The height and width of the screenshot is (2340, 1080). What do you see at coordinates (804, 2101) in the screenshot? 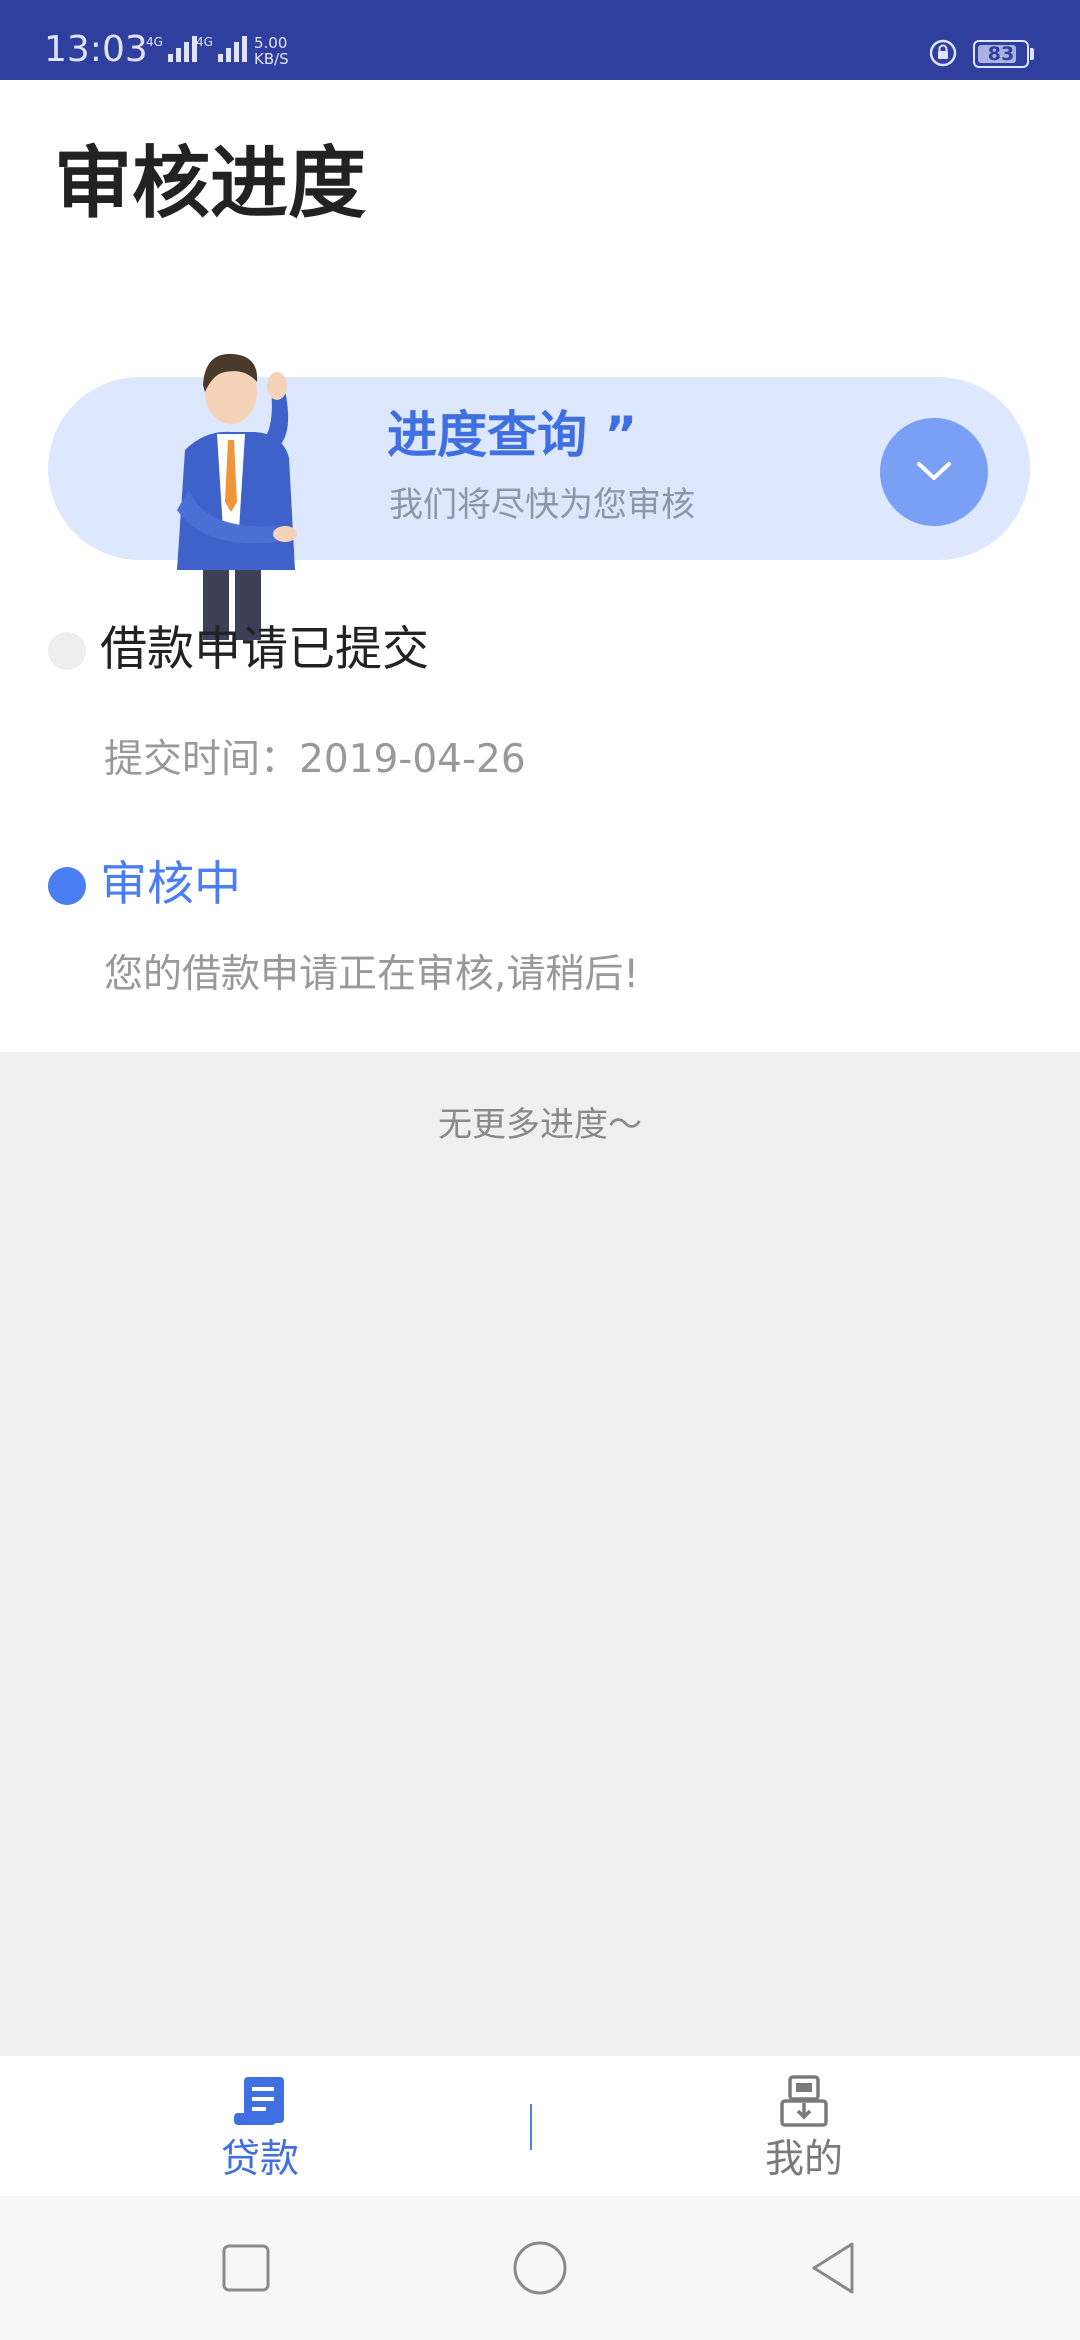
I see `profile-card-icon` at bounding box center [804, 2101].